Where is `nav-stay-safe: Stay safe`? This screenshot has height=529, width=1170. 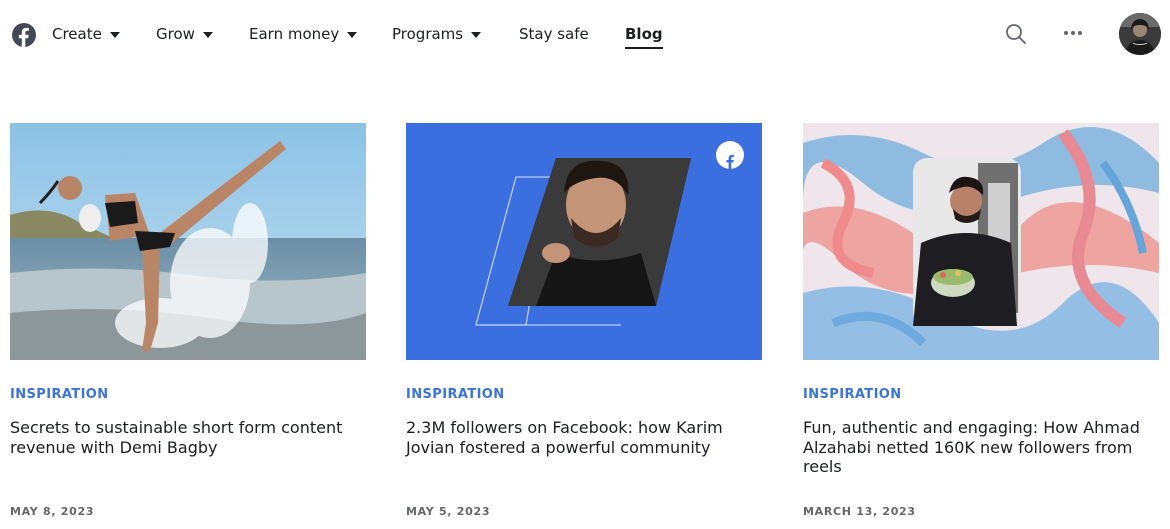 nav-stay-safe: Stay safe is located at coordinates (554, 34).